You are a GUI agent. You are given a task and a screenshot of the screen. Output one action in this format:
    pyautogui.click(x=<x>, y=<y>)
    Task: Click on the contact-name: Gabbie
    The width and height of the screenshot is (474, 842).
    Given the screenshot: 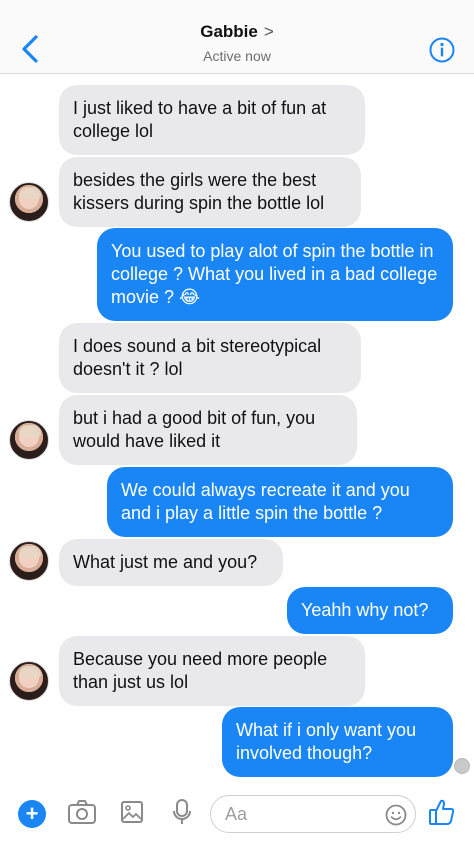 What is the action you would take?
    pyautogui.click(x=229, y=32)
    